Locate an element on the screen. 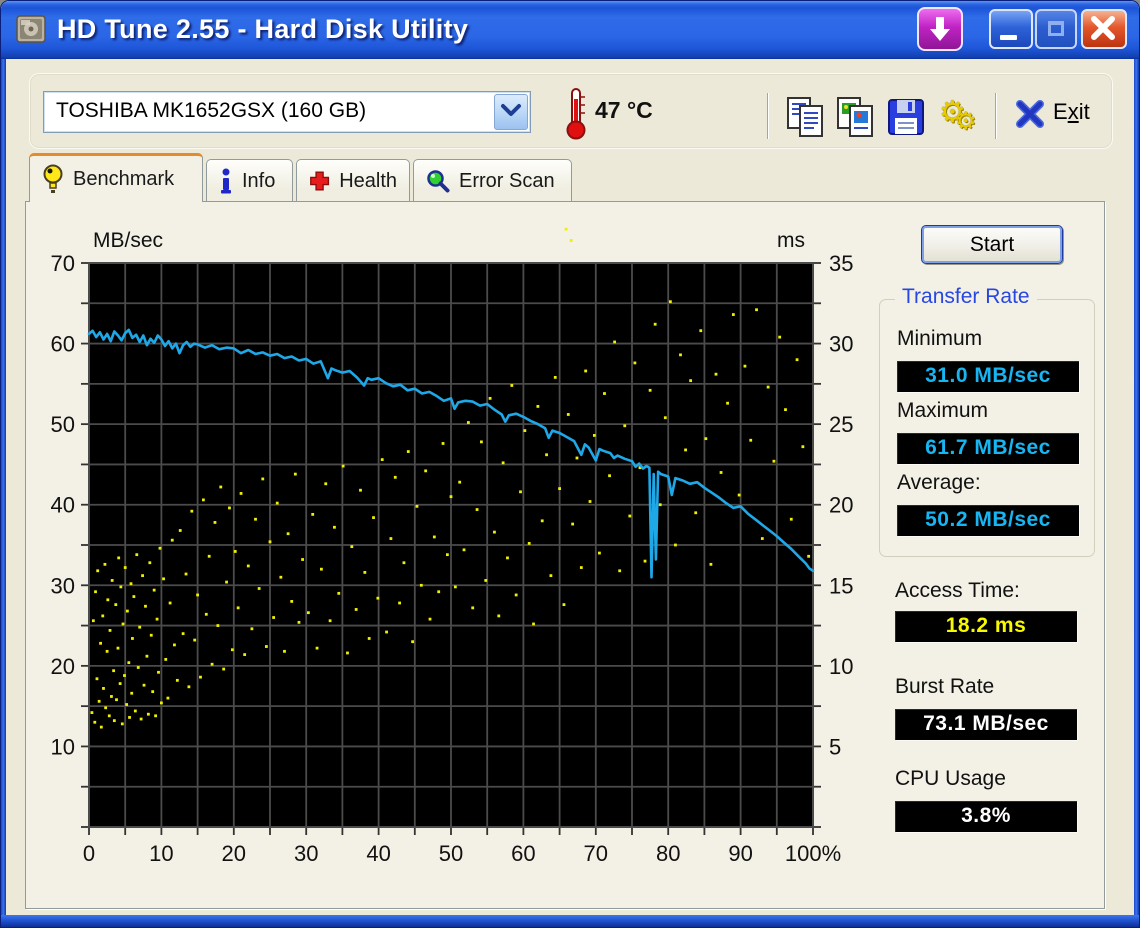 The image size is (1140, 928). tab-info: Info is located at coordinates (249, 180).